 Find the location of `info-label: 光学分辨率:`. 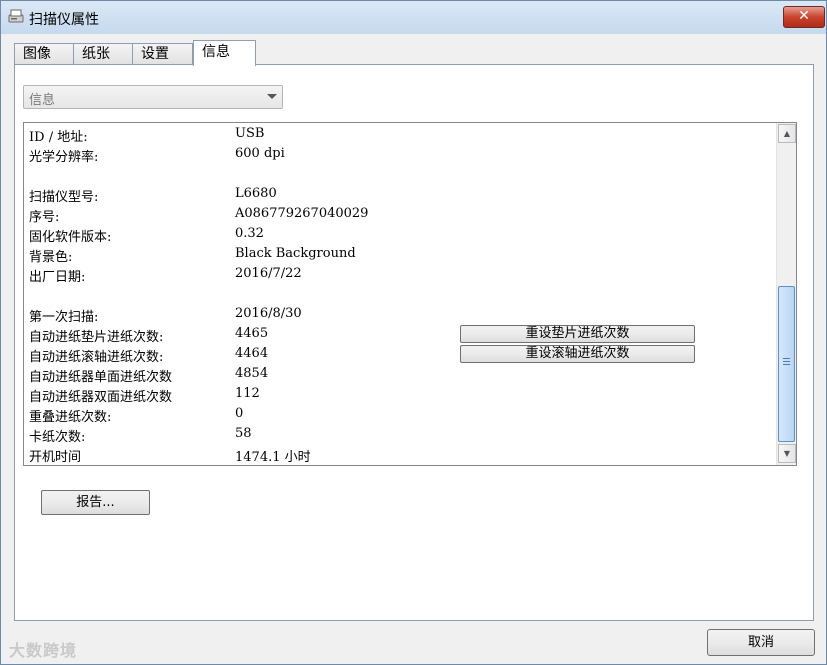

info-label: 光学分辨率: is located at coordinates (64, 157).